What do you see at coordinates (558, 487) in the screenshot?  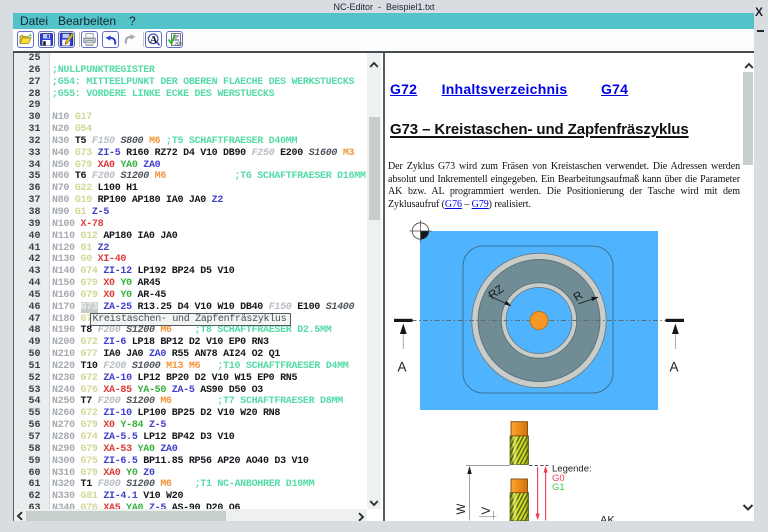 I see `svg-text: G1` at bounding box center [558, 487].